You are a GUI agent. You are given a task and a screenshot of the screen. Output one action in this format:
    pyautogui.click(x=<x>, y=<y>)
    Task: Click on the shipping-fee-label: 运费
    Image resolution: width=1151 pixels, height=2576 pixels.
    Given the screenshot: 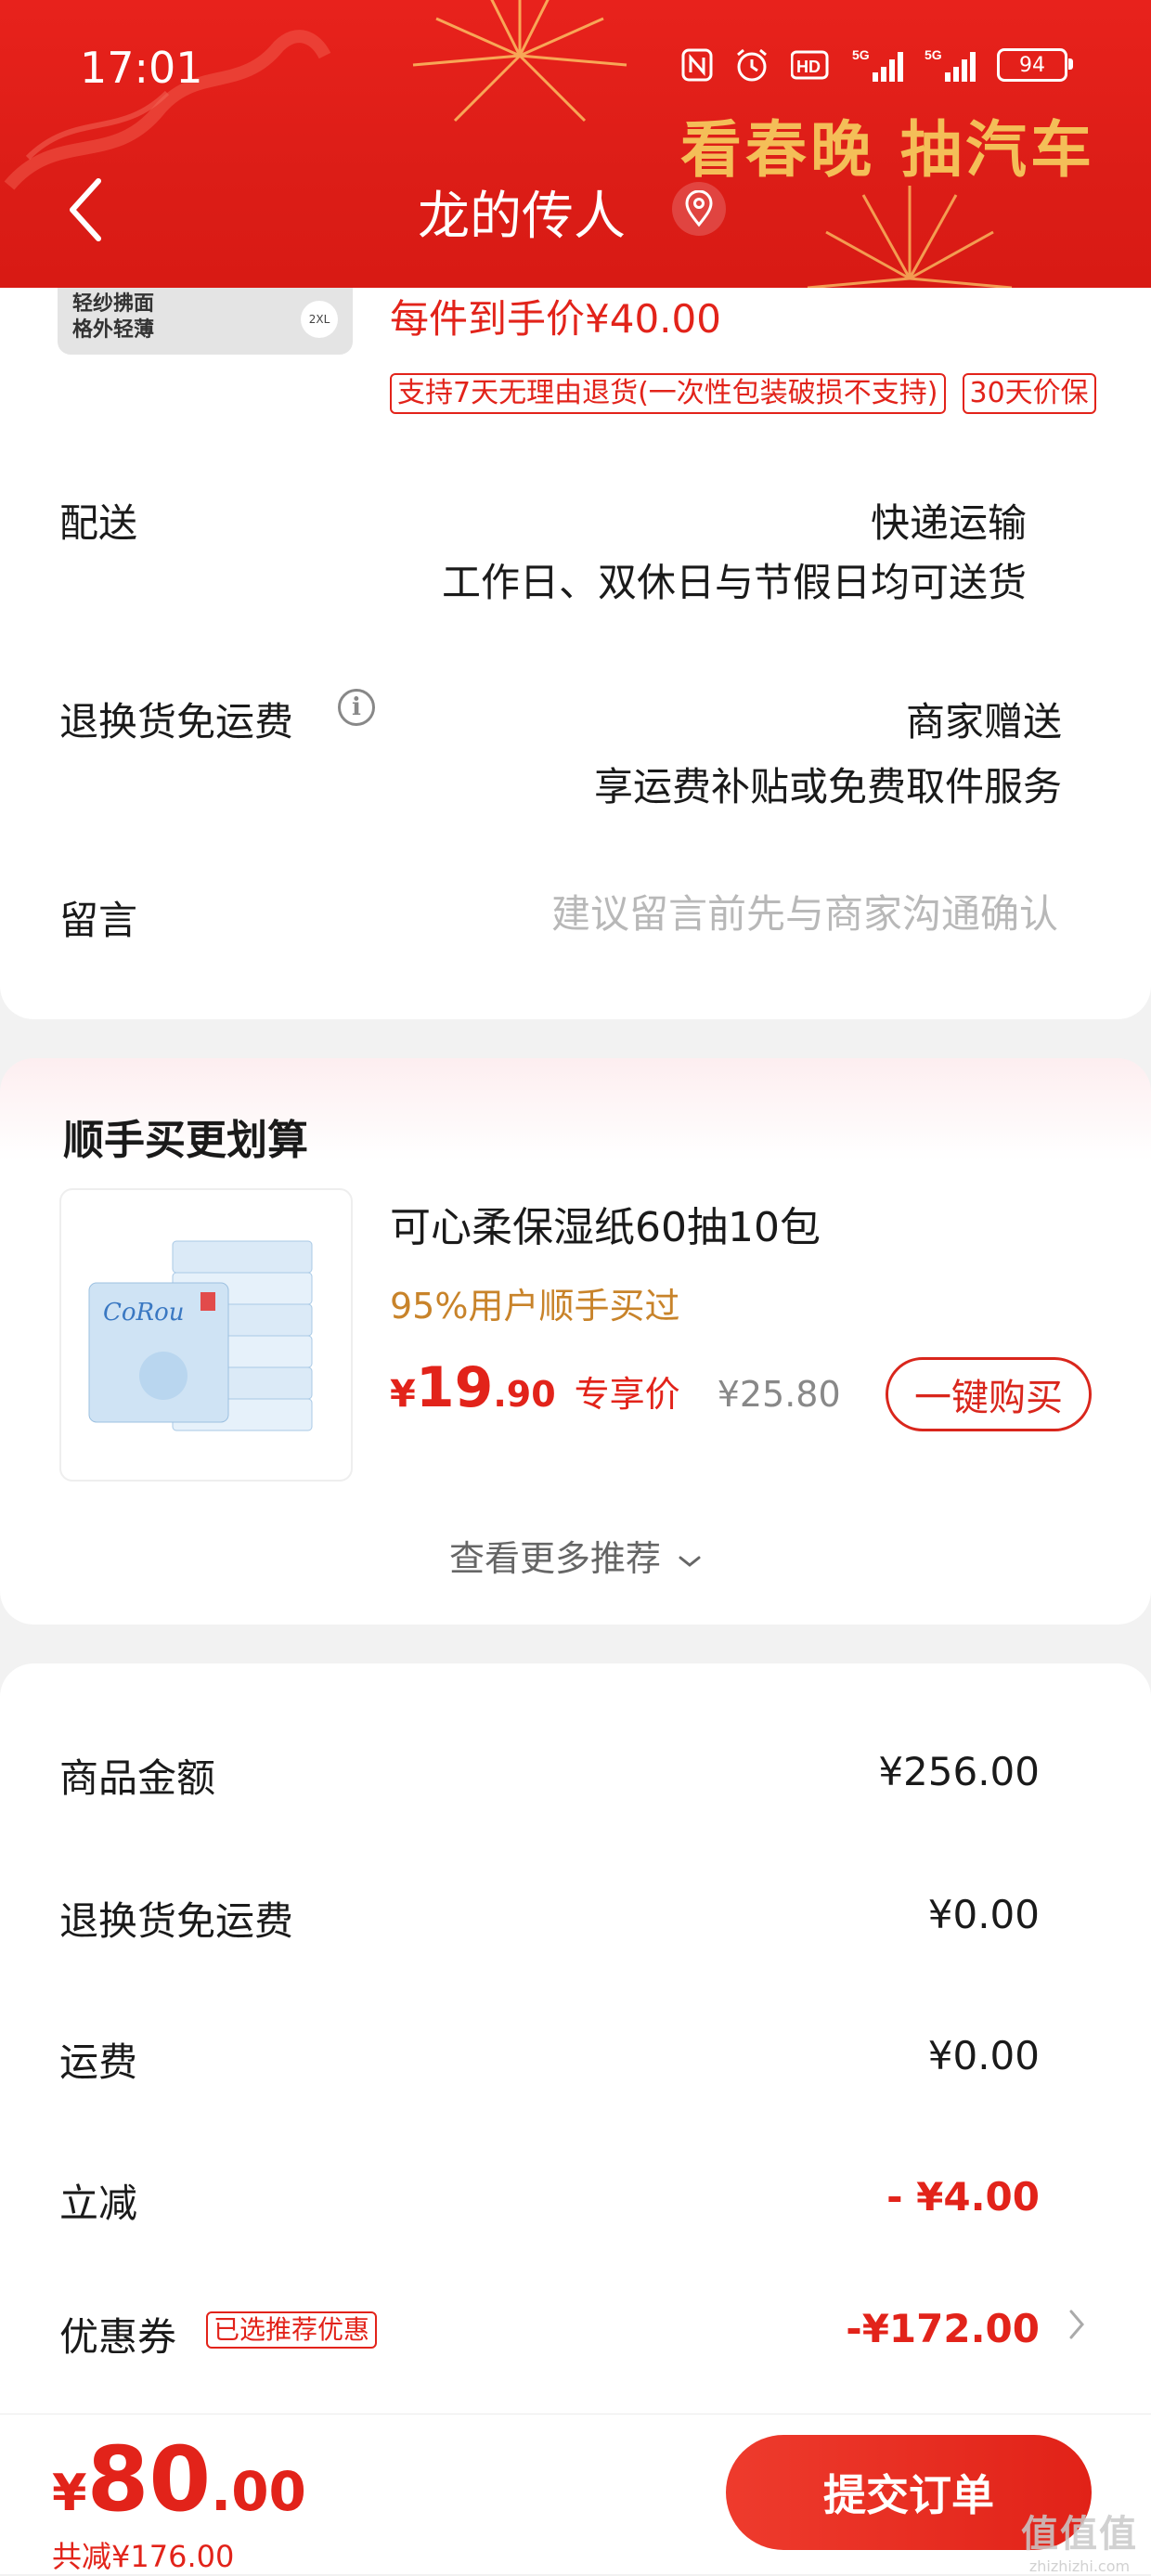 What is the action you would take?
    pyautogui.click(x=98, y=2062)
    